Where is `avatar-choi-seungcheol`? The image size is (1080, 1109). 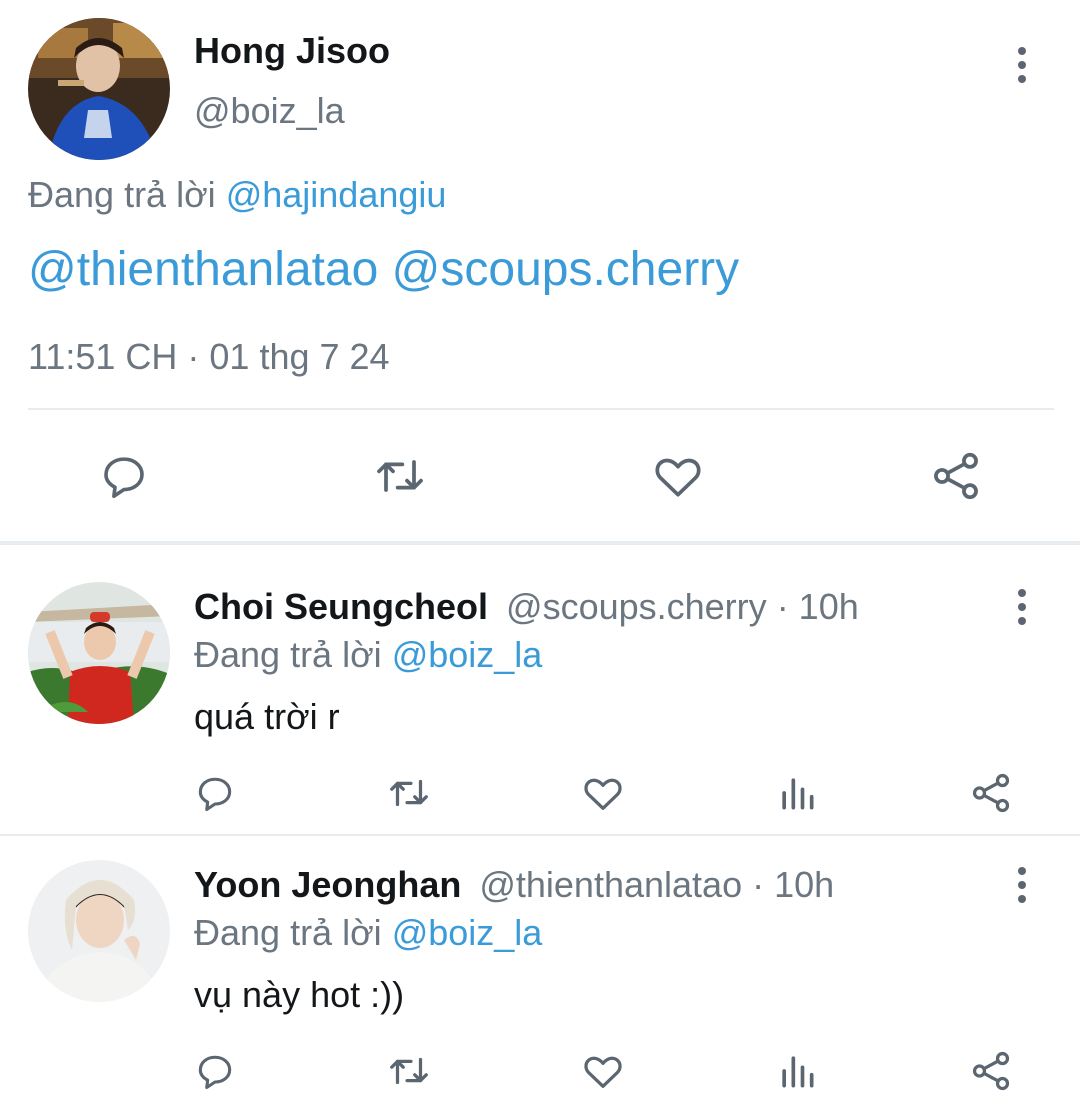
avatar-choi-seungcheol is located at coordinates (99, 653).